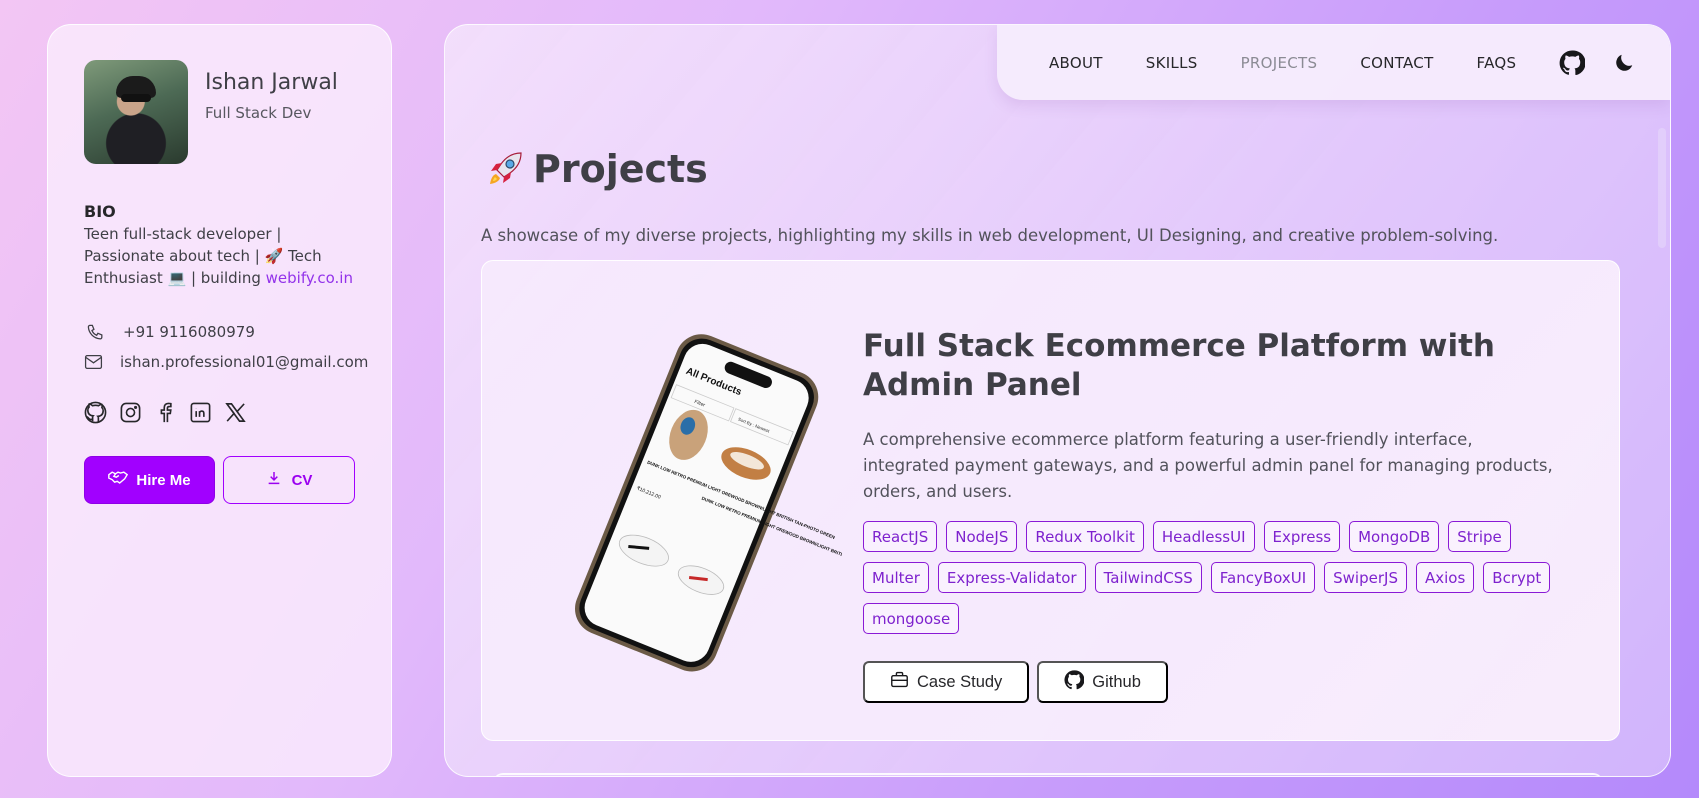  I want to click on tag-tailwindcss: TailwindCSS, so click(1148, 577).